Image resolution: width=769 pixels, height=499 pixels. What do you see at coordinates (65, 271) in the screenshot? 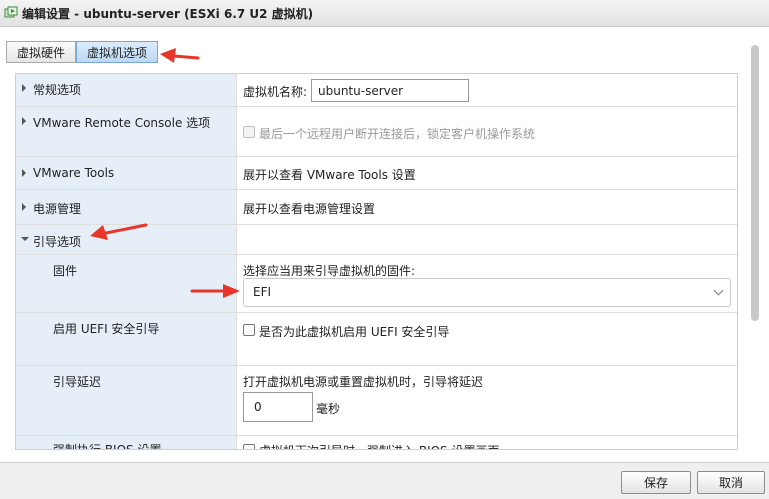
I see `firmware-label: 固件` at bounding box center [65, 271].